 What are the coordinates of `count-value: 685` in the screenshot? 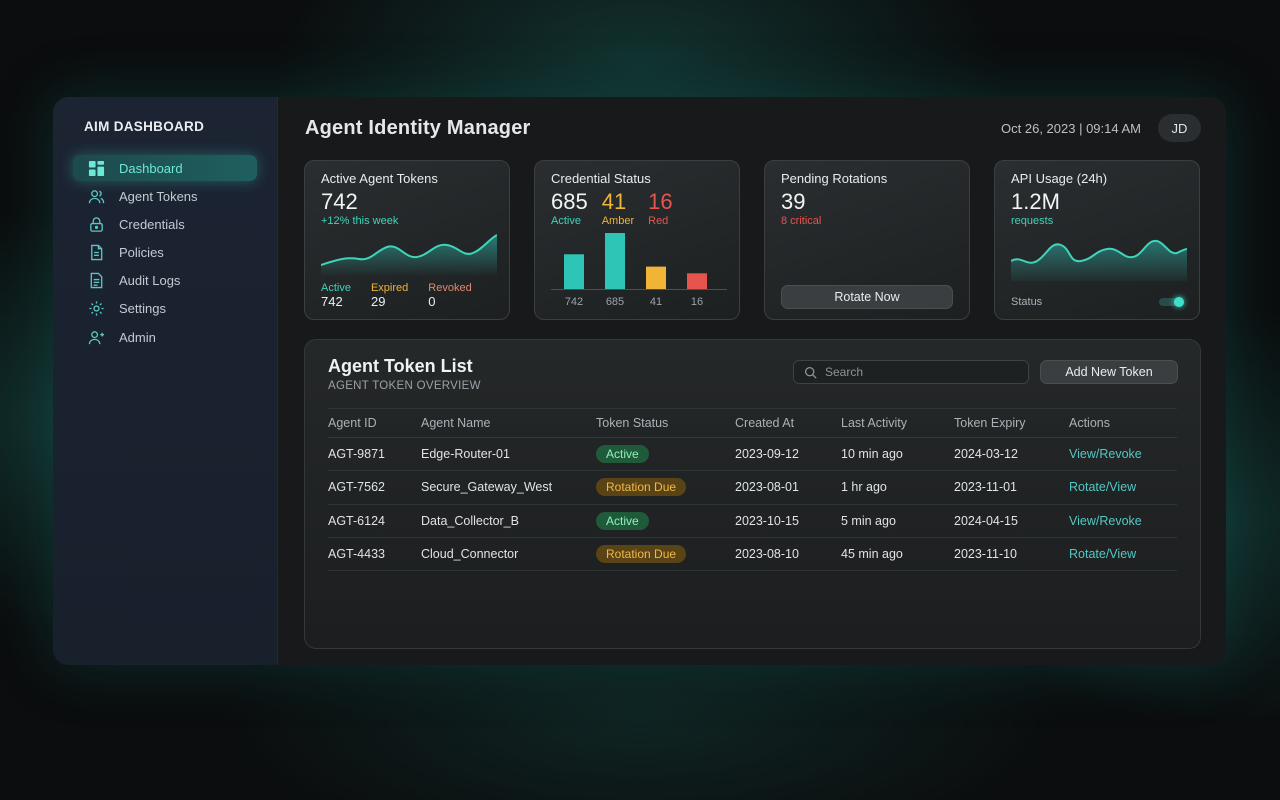 It's located at (569, 201).